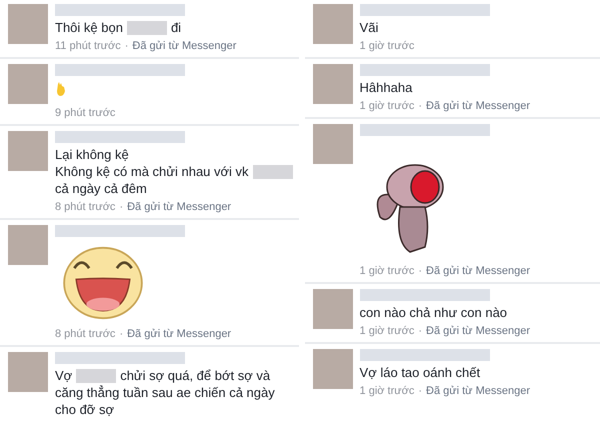 Image resolution: width=600 pixels, height=446 pixels. I want to click on message-text: Vãi, so click(369, 27).